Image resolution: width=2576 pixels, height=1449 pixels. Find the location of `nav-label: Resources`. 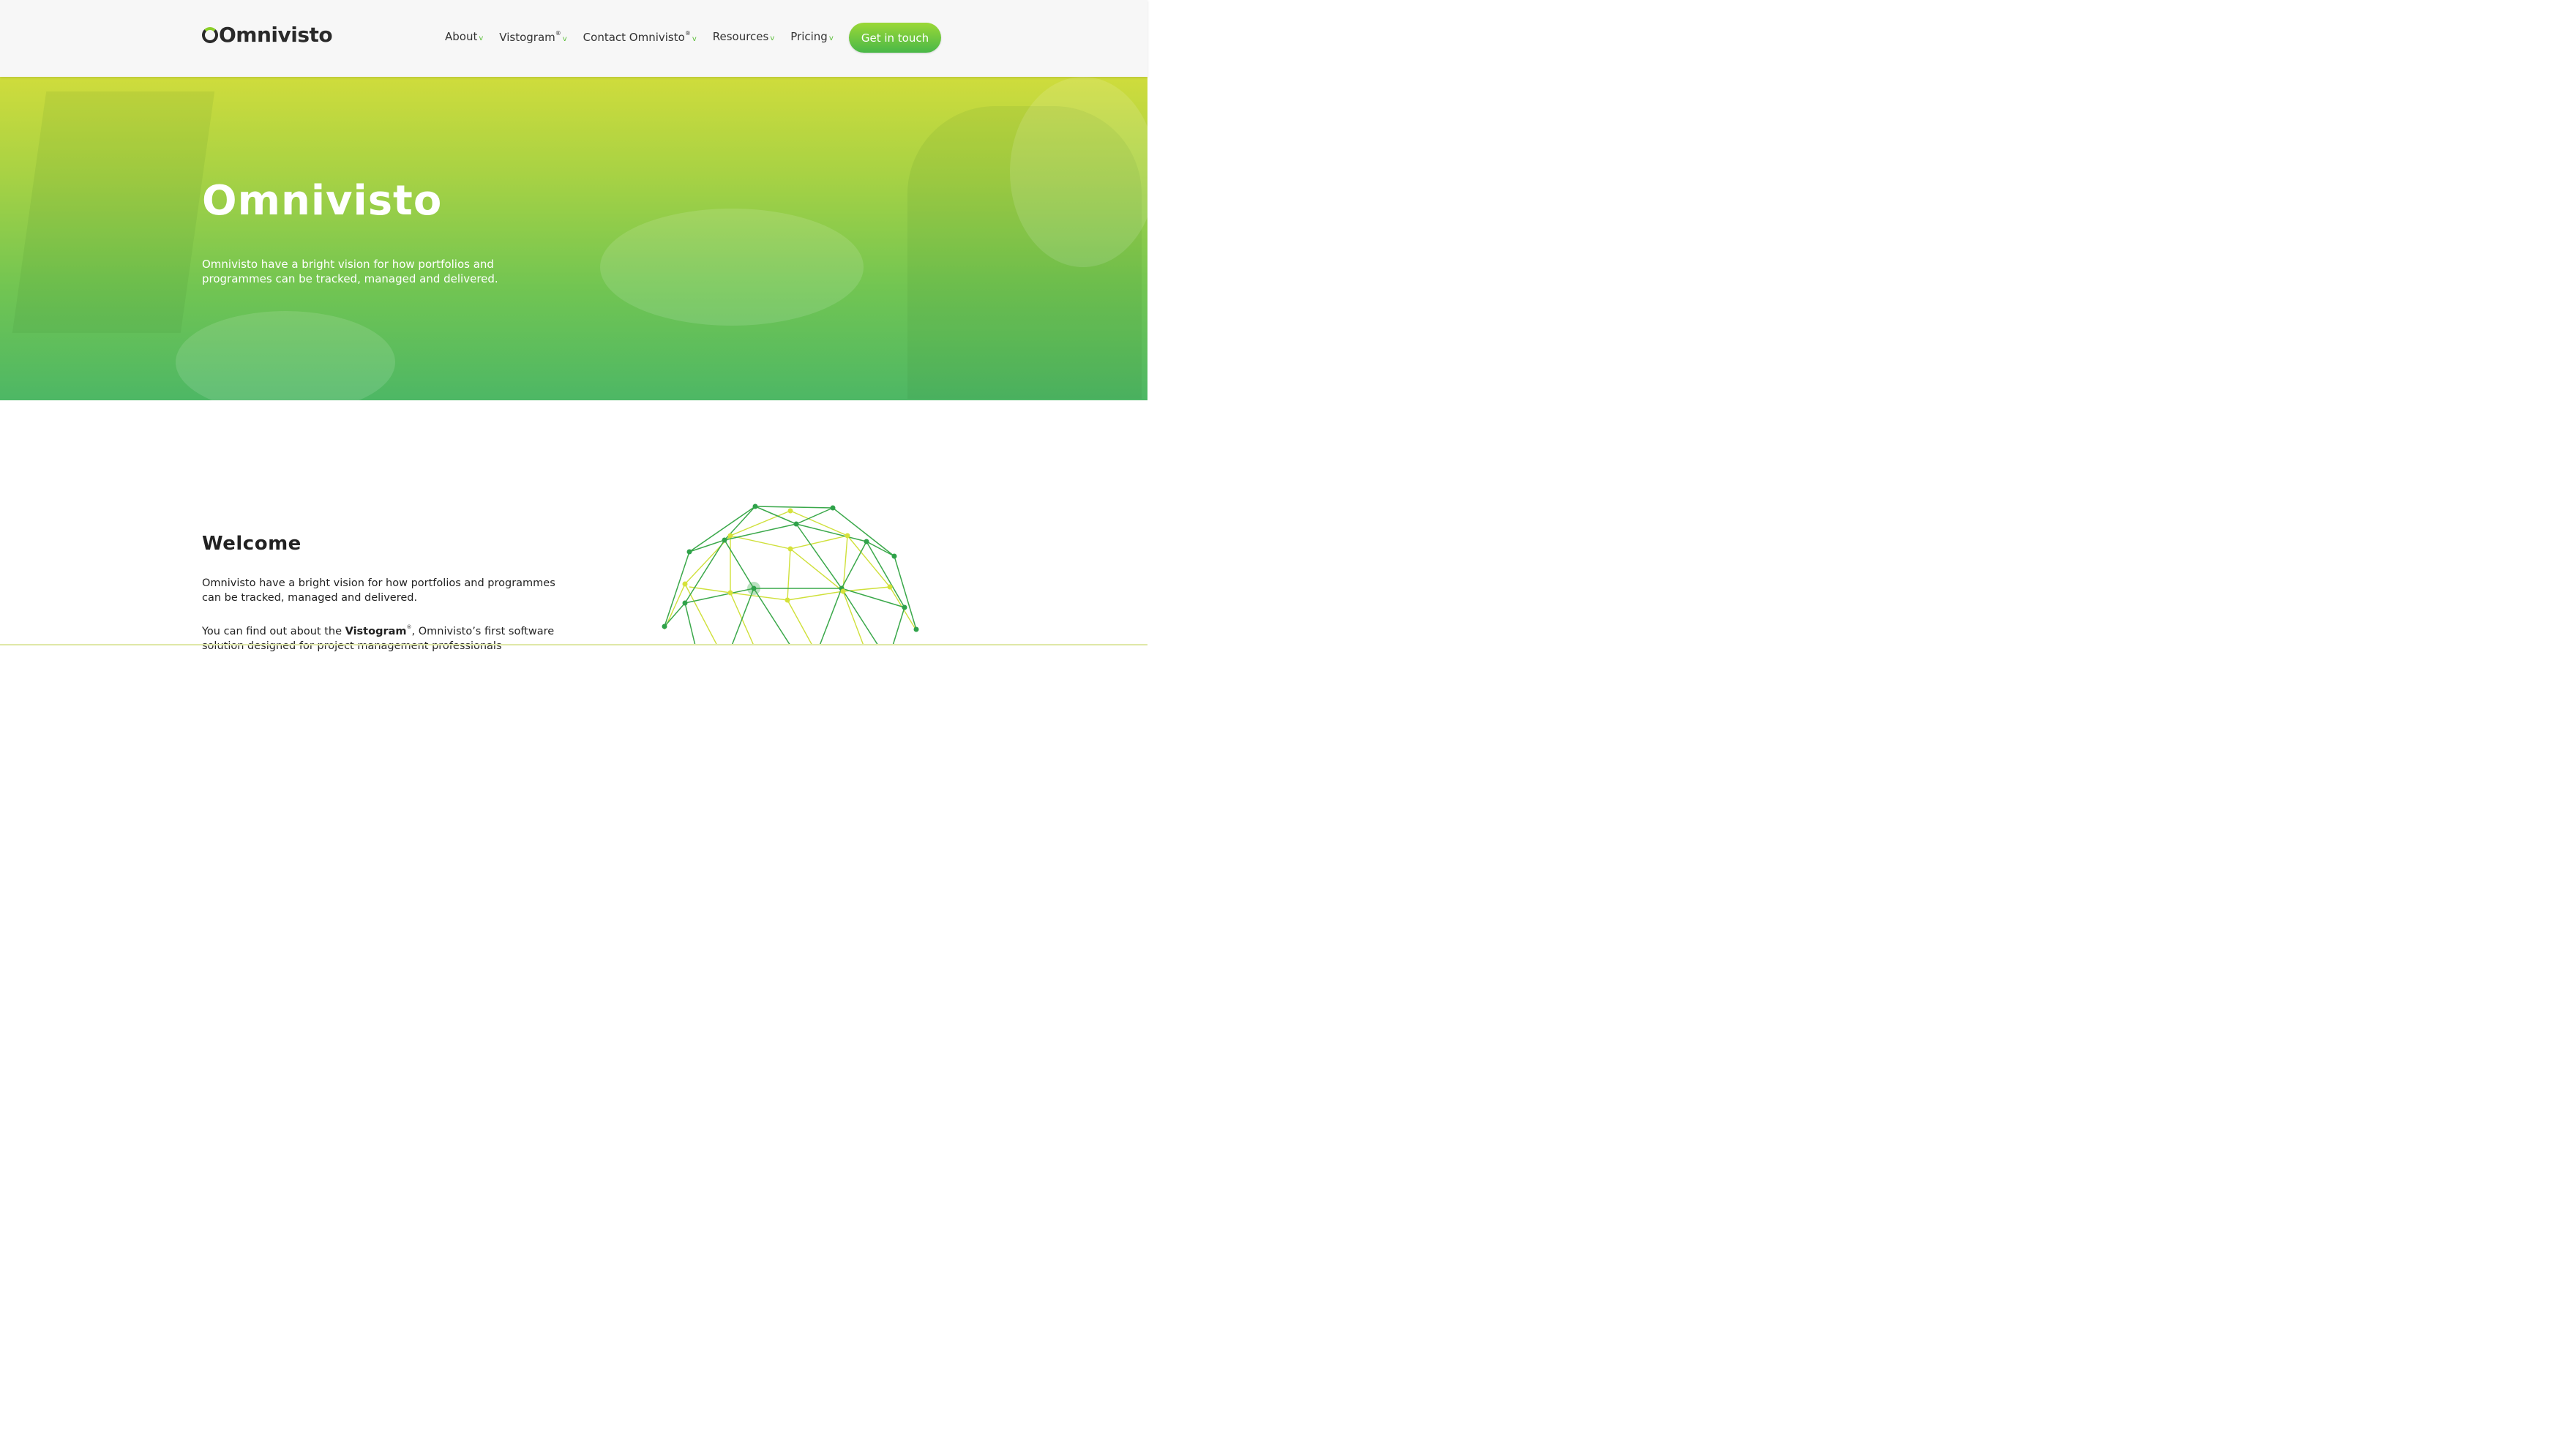

nav-label: Resources is located at coordinates (740, 36).